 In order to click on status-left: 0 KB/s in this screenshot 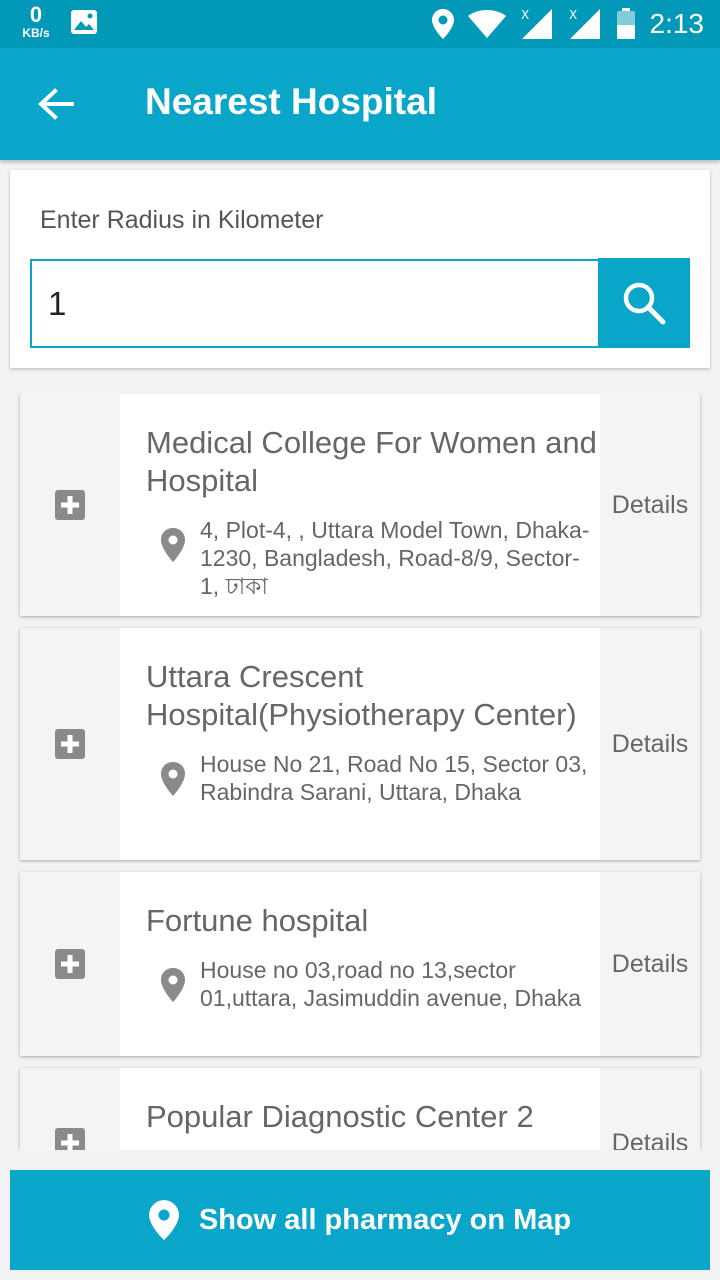, I will do `click(57, 21)`.